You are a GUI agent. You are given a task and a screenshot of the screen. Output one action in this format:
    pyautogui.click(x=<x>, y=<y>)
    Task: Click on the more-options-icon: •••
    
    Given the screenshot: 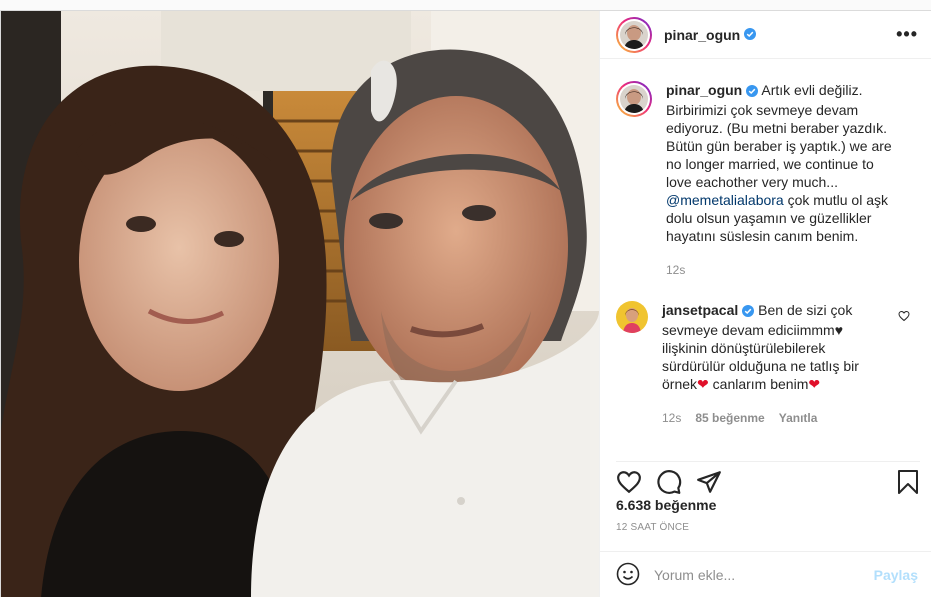 What is the action you would take?
    pyautogui.click(x=907, y=34)
    